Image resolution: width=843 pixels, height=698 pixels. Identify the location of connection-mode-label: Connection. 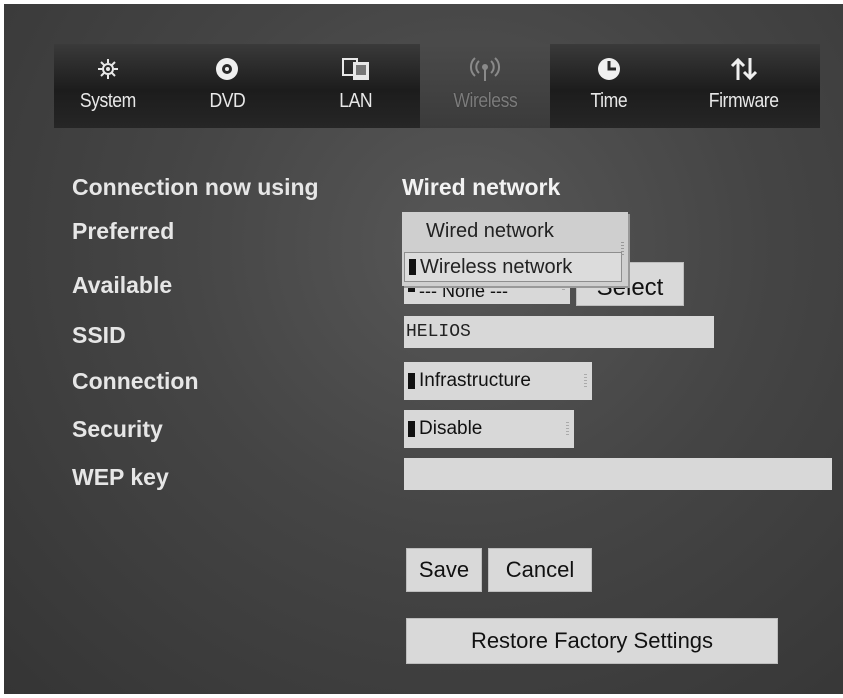
(135, 381).